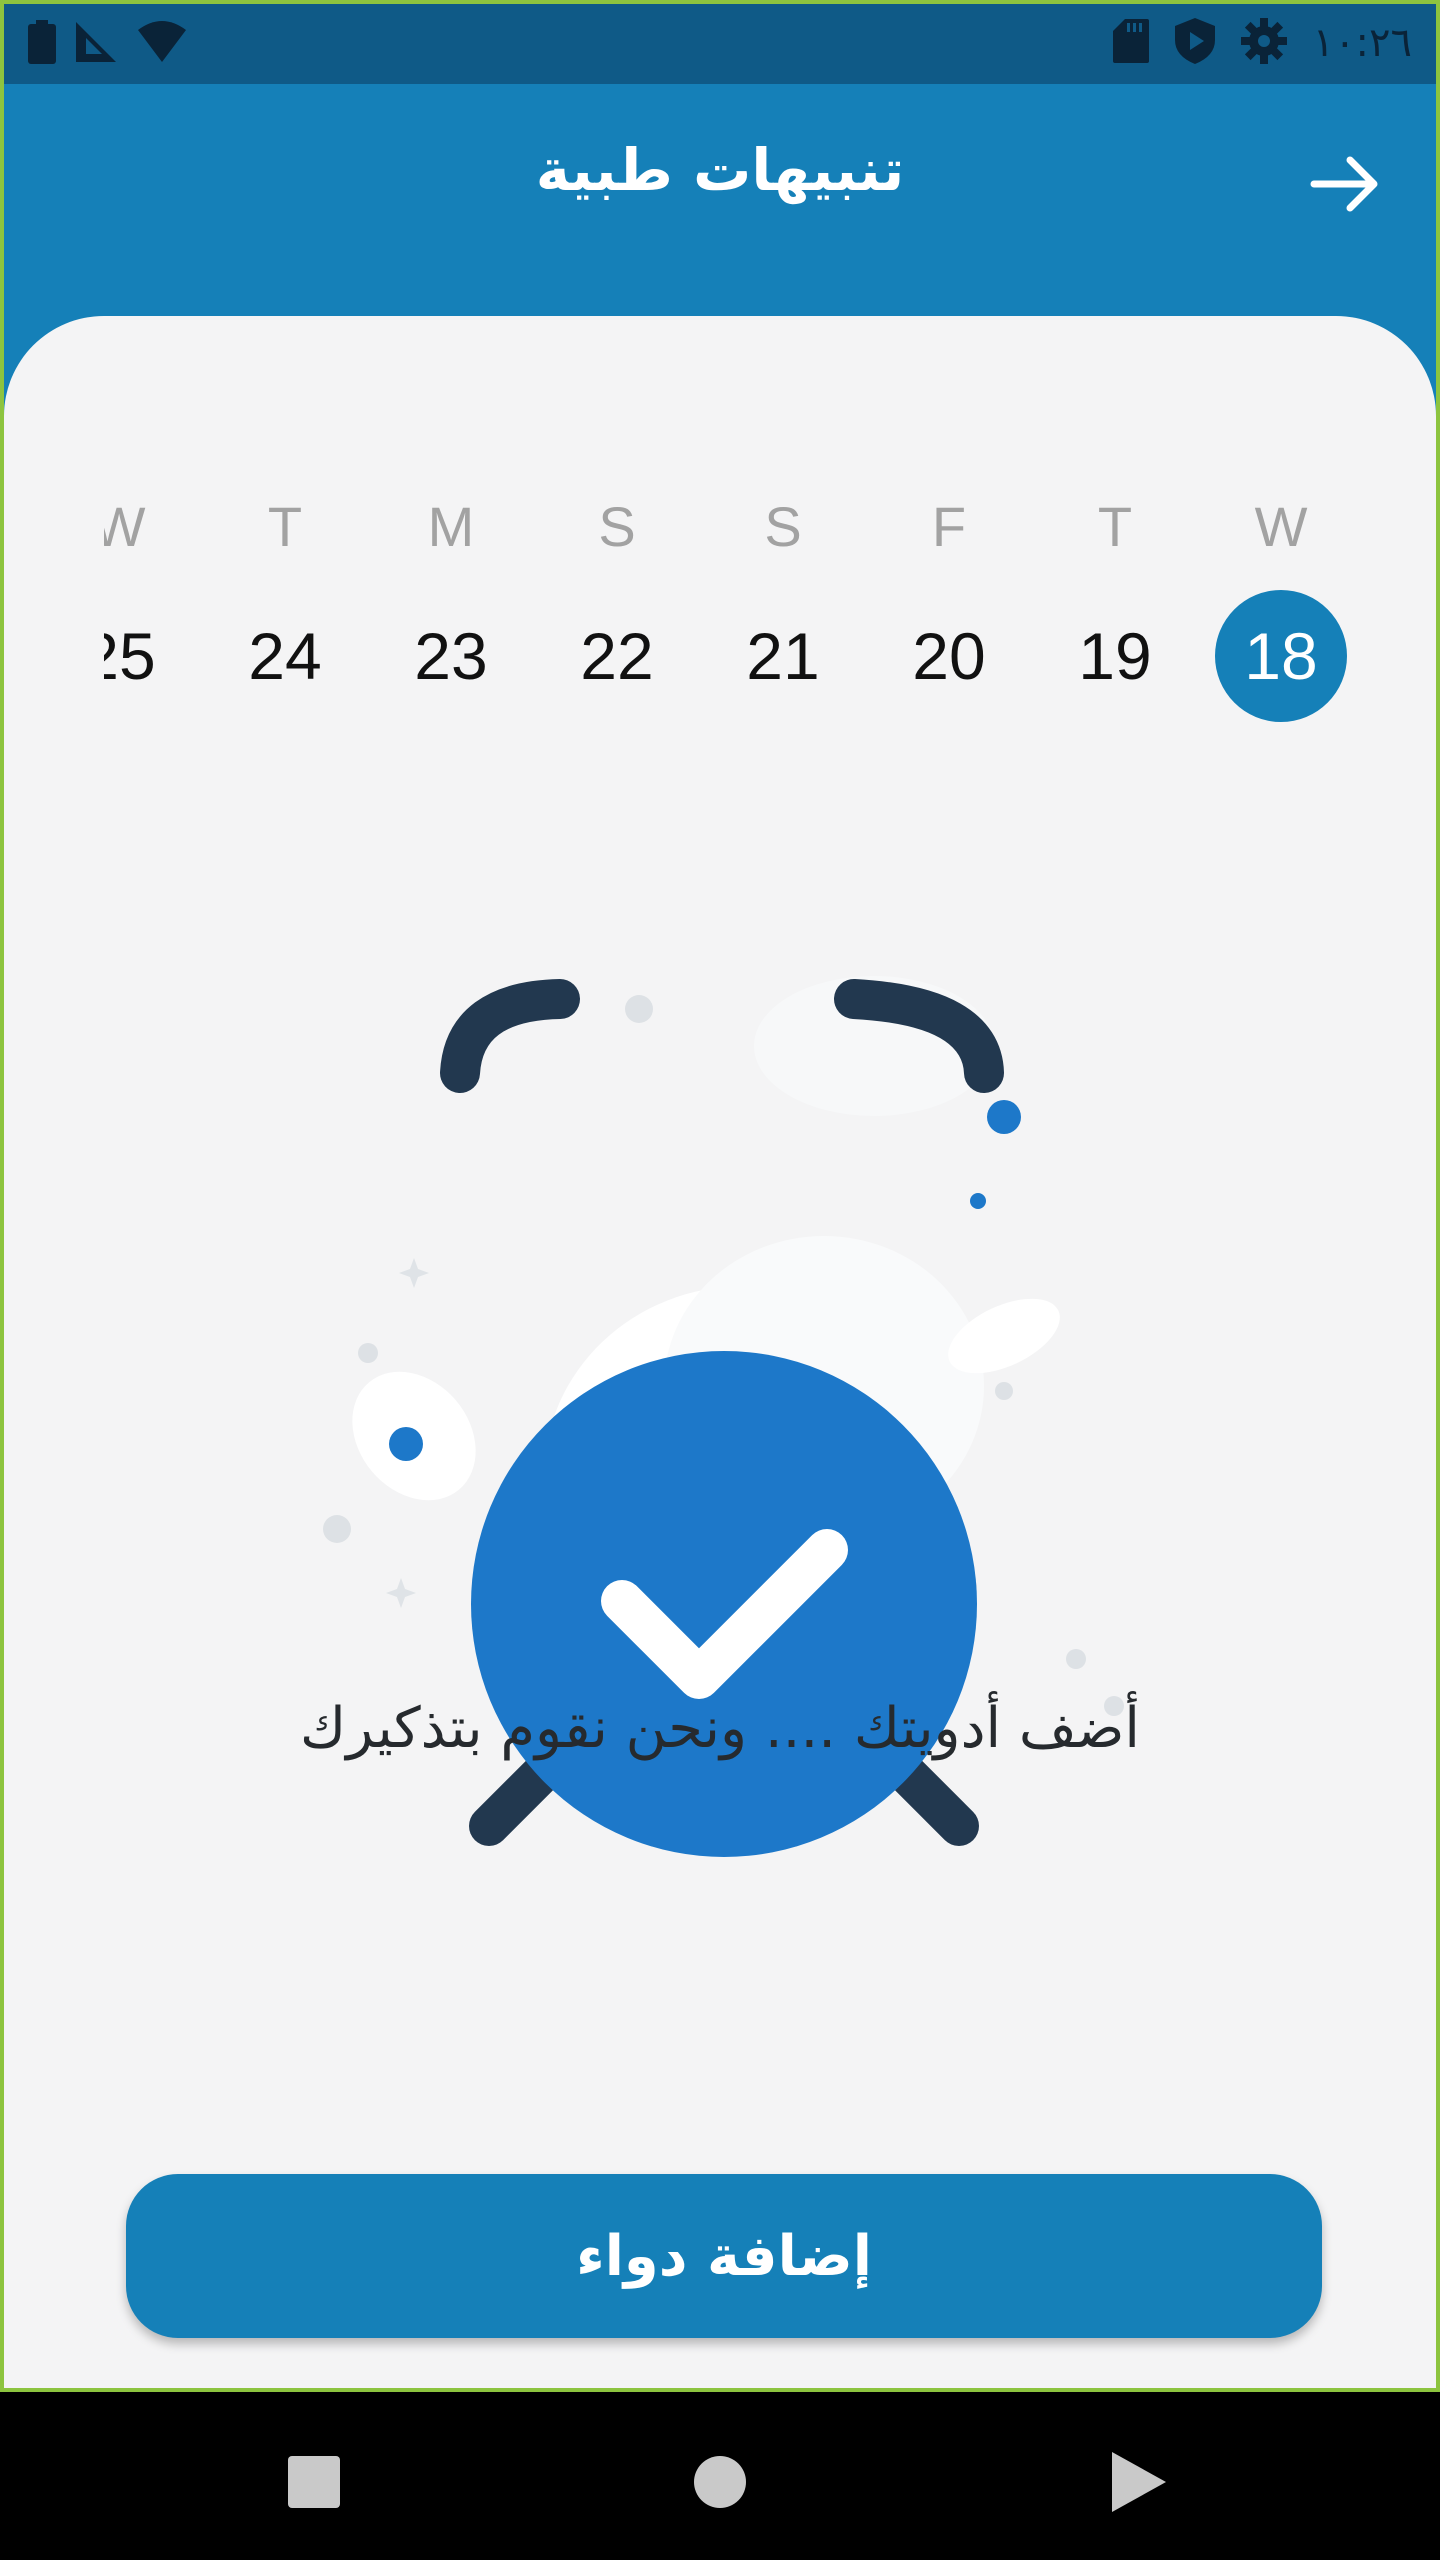 The image size is (1440, 2560). Describe the element at coordinates (1194, 43) in the screenshot. I see `shield-play-icon` at that location.